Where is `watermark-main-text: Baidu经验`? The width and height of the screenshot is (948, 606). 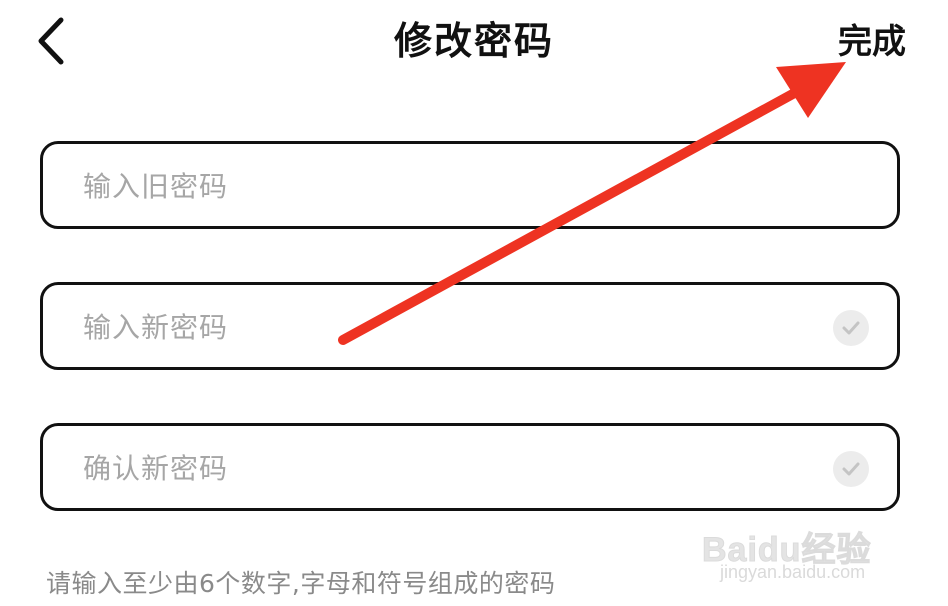 watermark-main-text: Baidu经验 is located at coordinates (786, 550).